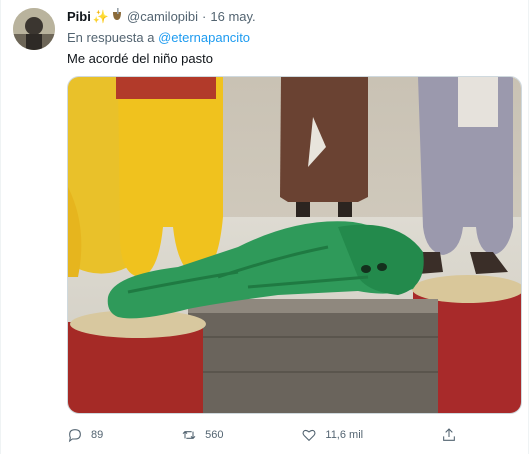 The image size is (529, 454). I want to click on retweet-count: 560, so click(214, 435).